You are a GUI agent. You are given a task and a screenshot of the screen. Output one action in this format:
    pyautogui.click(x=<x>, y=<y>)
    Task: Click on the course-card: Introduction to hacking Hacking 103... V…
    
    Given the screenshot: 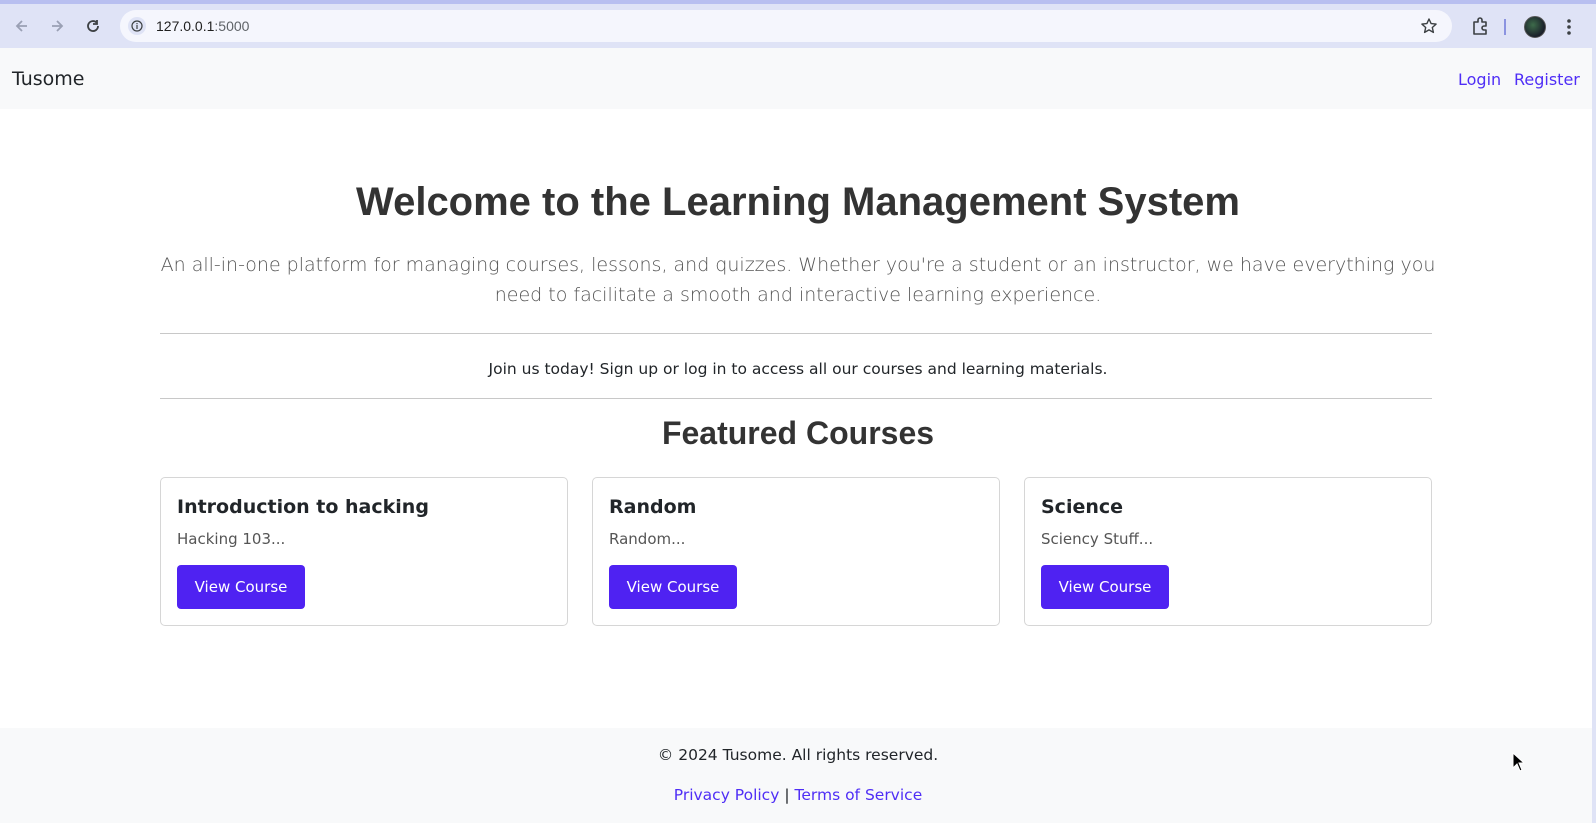 What is the action you would take?
    pyautogui.click(x=364, y=551)
    